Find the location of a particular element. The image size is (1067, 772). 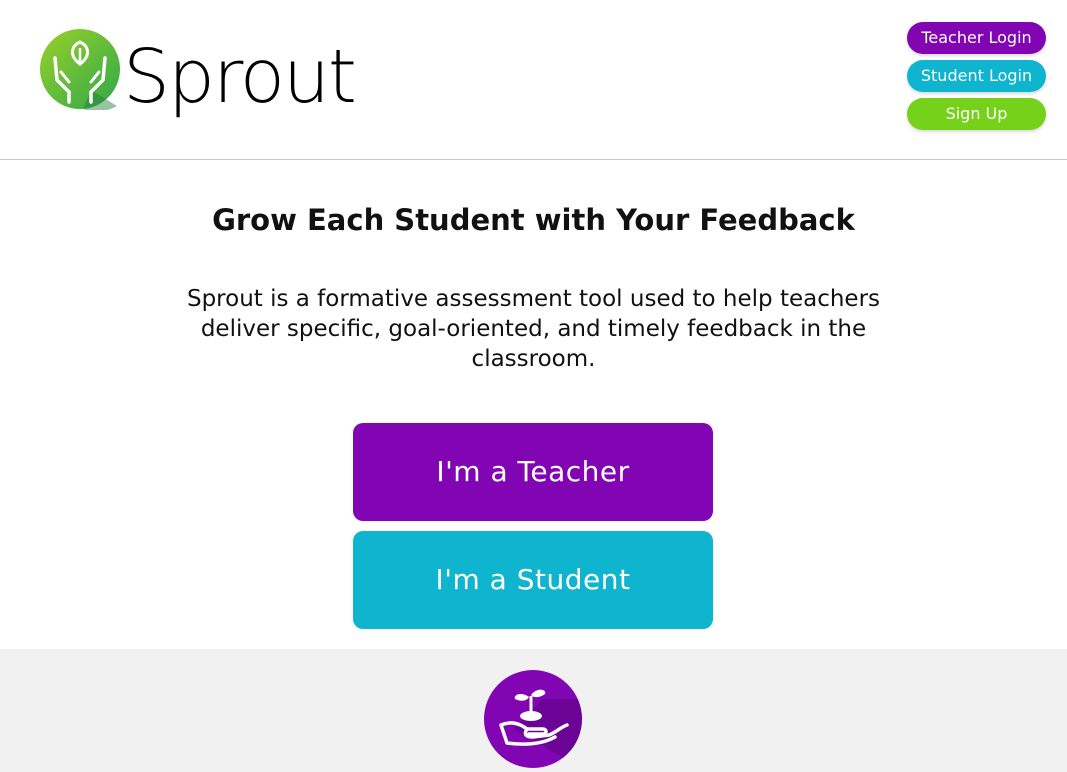

hands-leaf-icon is located at coordinates (80, 69).